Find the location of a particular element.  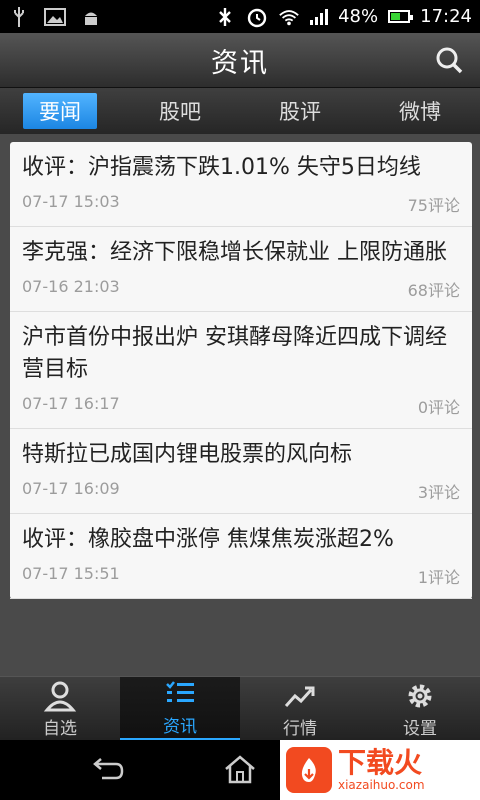

image-icon is located at coordinates (55, 17).